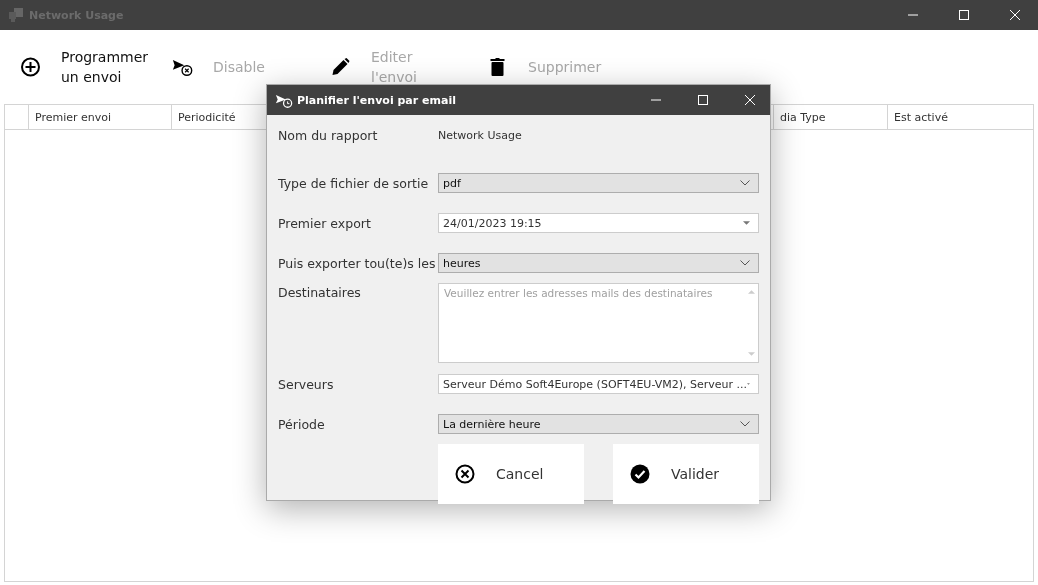 This screenshot has height=585, width=1038. I want to click on validate-button: Valider, so click(686, 474).